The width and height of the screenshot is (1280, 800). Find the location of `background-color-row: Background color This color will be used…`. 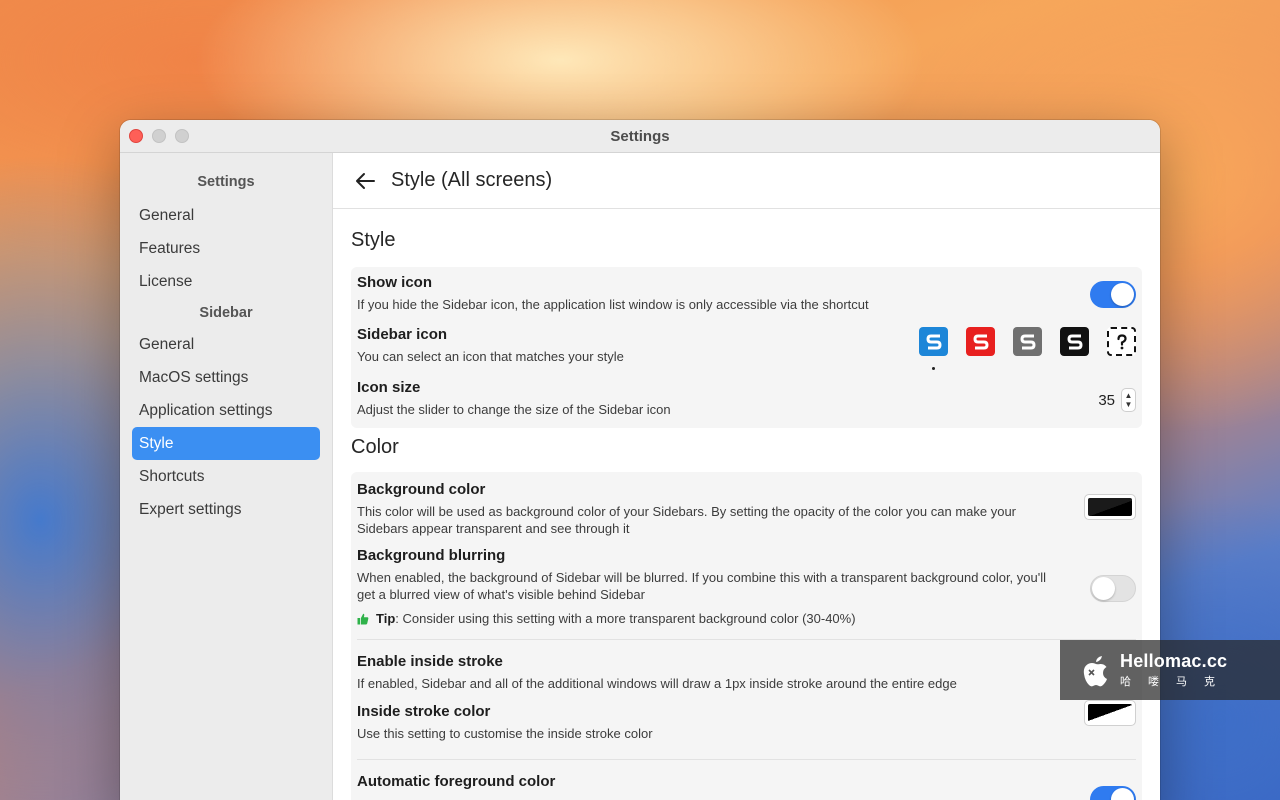

background-color-row: Background color This color will be used… is located at coordinates (746, 508).